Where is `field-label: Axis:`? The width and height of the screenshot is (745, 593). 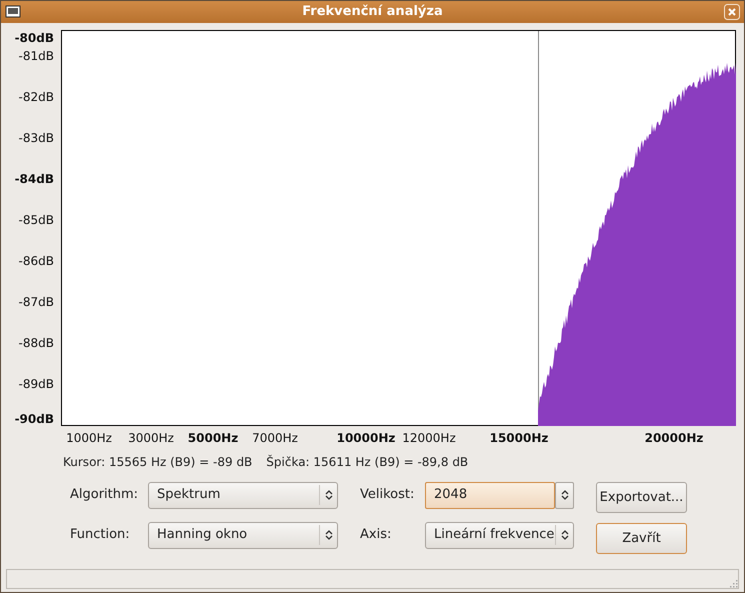 field-label: Axis: is located at coordinates (376, 535).